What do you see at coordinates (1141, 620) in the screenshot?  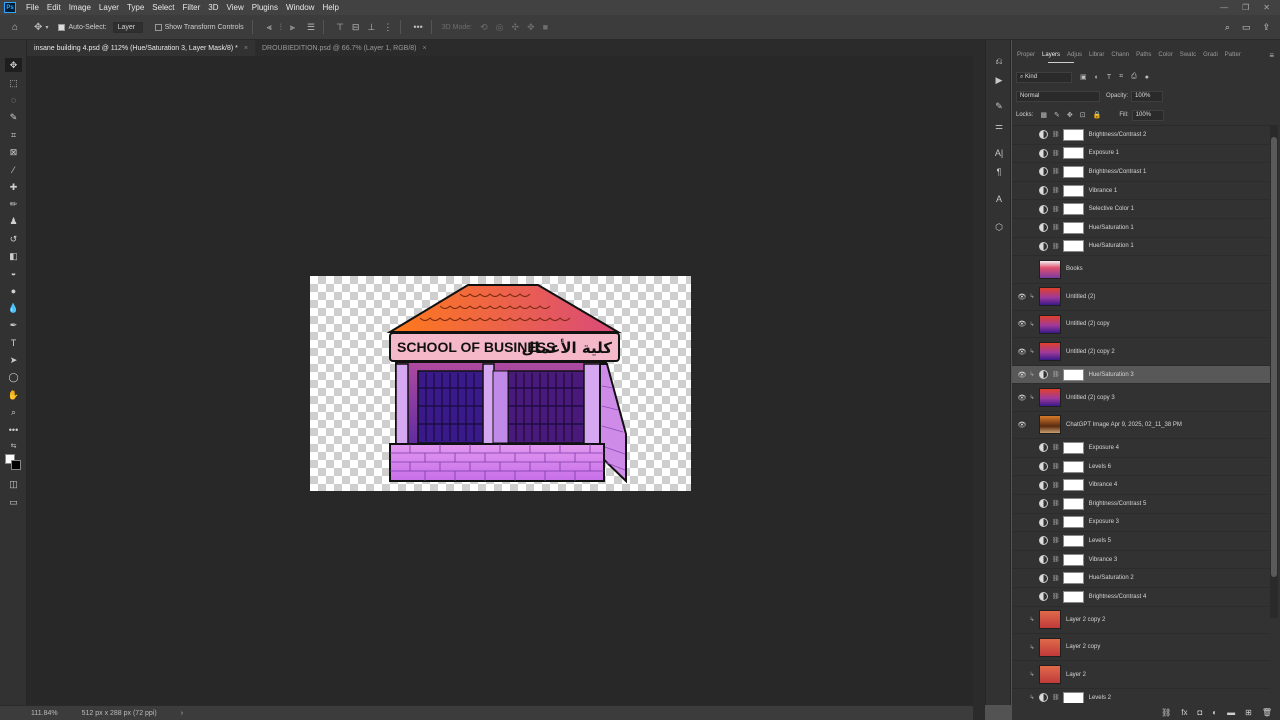 I see `layer-row: 👁↳ Layer 2 copy 2` at bounding box center [1141, 620].